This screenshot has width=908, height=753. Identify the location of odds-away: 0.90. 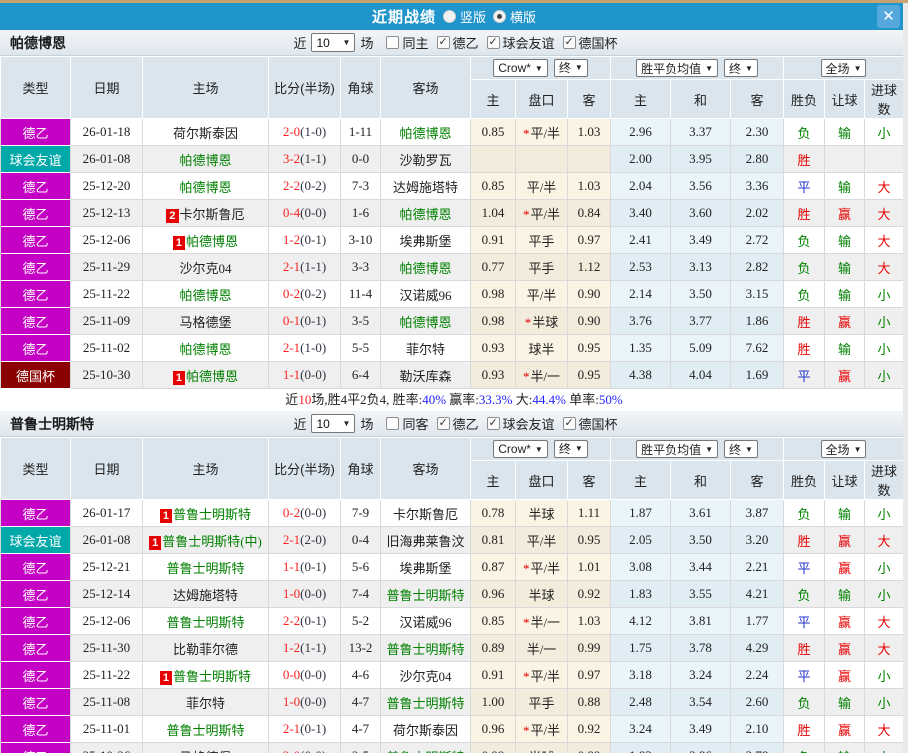
(589, 294).